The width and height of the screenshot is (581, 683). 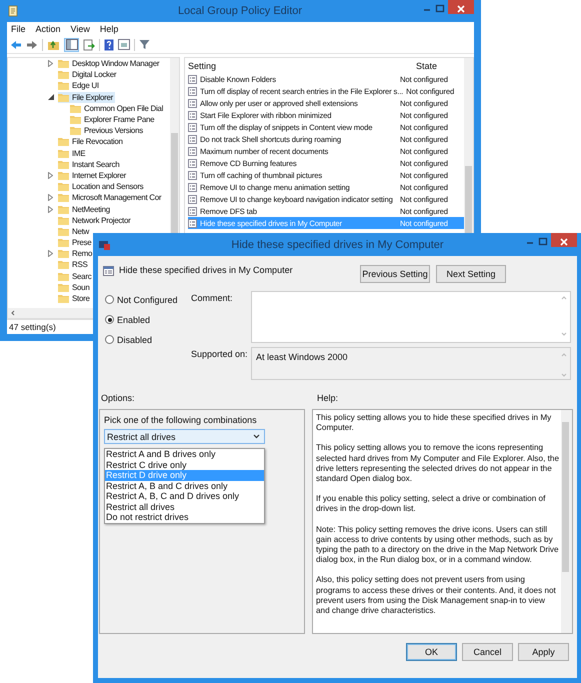 I want to click on comment-label: Comment:, so click(x=212, y=298).